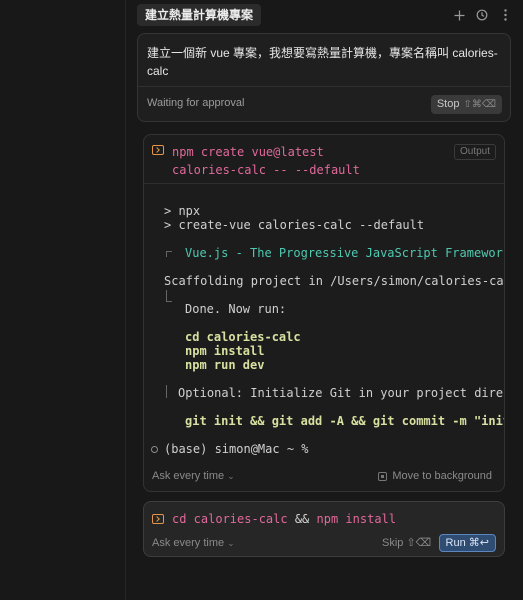 The height and width of the screenshot is (600, 523). What do you see at coordinates (442, 476) in the screenshot?
I see `move-to-background-label: Move to background` at bounding box center [442, 476].